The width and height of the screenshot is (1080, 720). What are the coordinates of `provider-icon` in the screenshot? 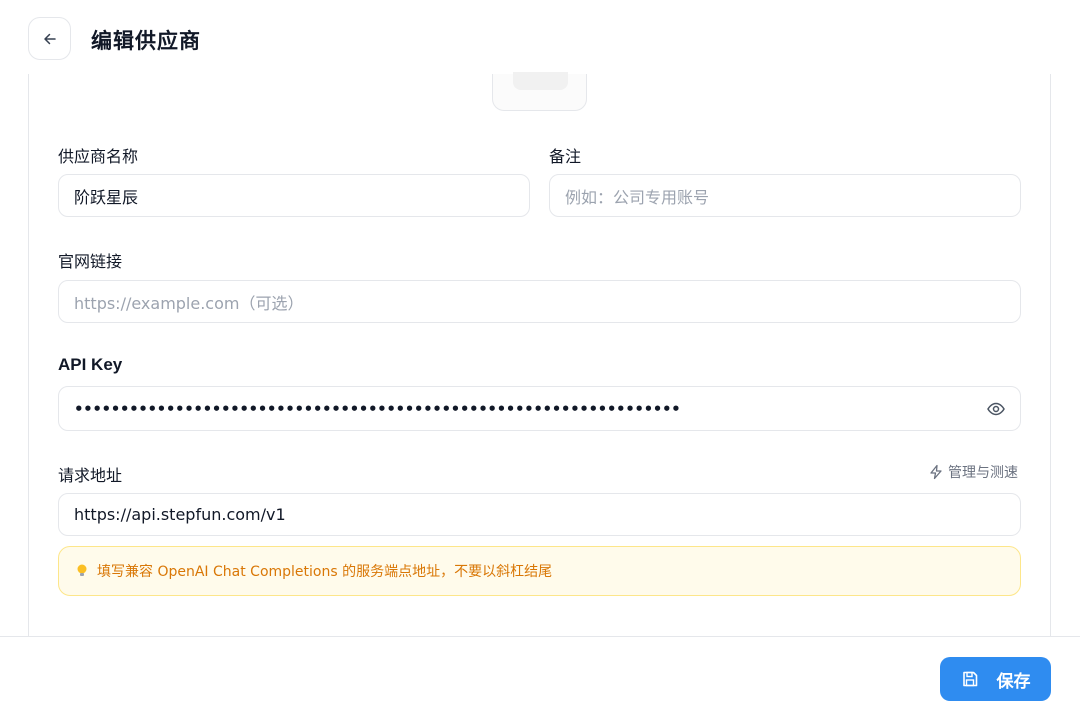 It's located at (540, 81).